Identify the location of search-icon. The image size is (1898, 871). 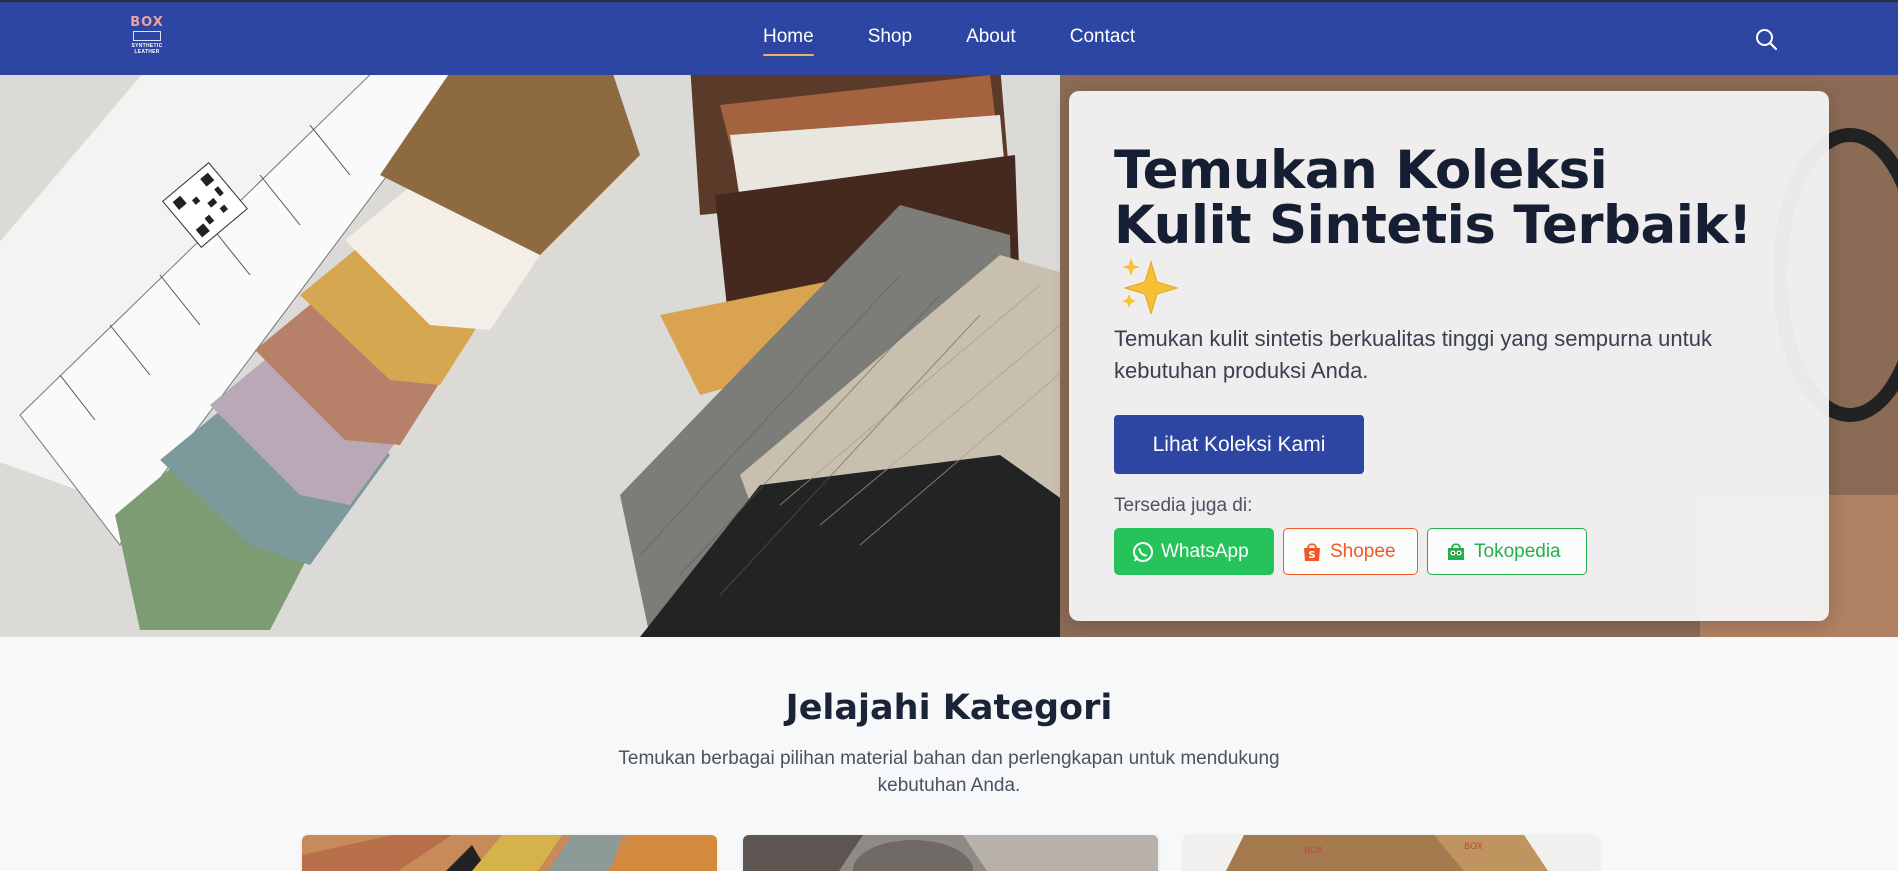
(1766, 39).